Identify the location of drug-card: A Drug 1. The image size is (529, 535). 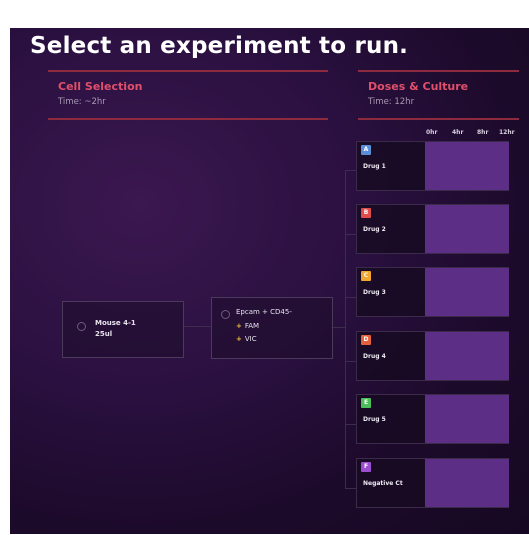
(432, 166).